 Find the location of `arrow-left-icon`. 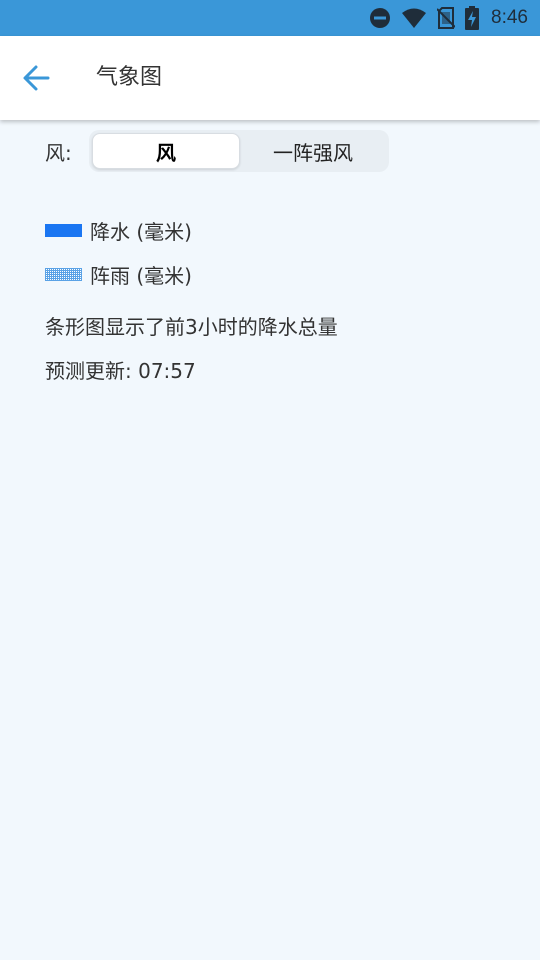

arrow-left-icon is located at coordinates (36, 78).